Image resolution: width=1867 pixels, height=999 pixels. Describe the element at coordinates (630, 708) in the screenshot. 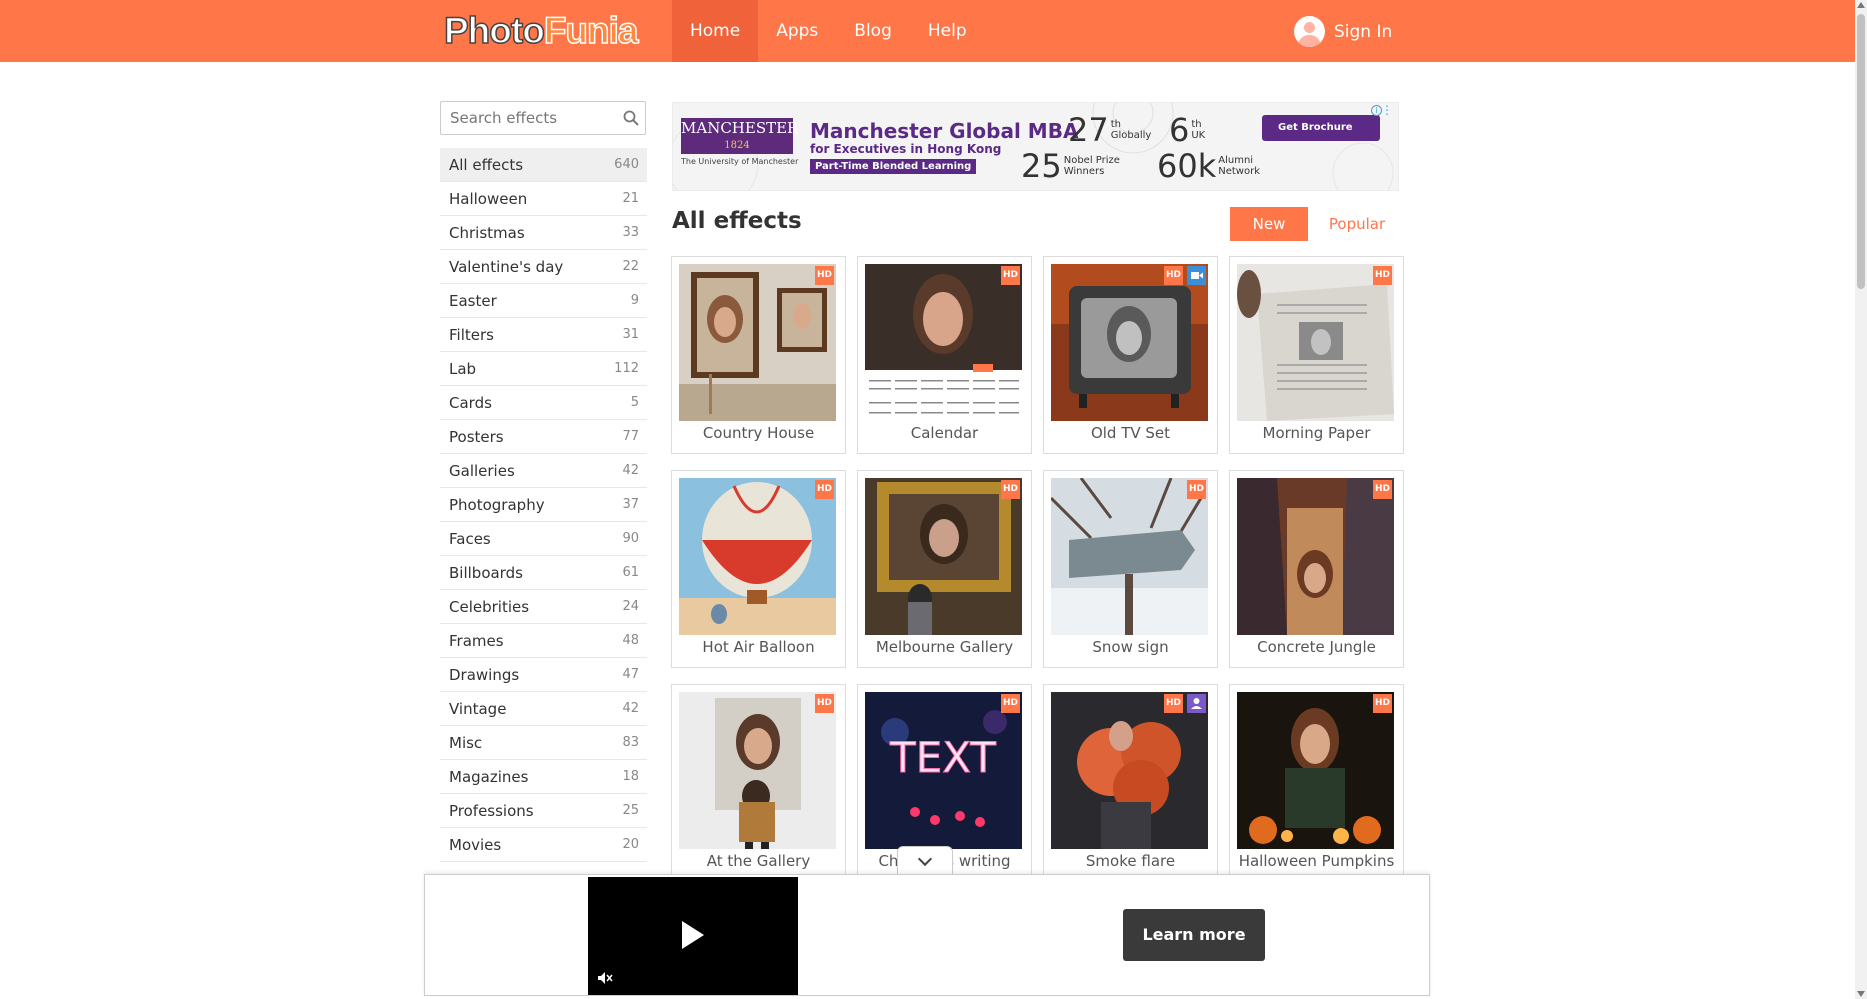

I see `category-count: 42` at that location.